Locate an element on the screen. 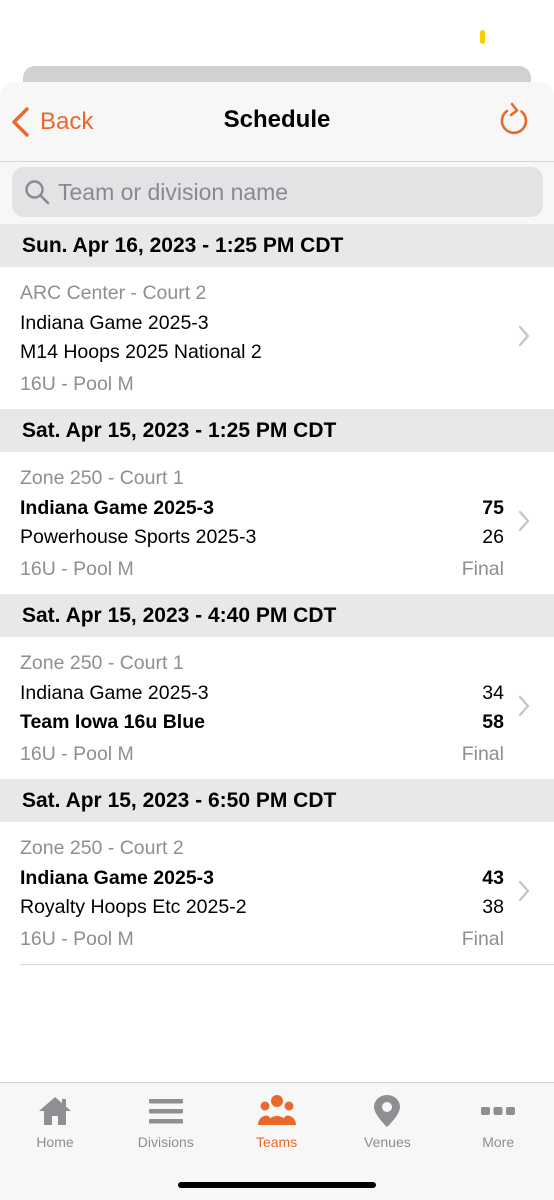 Image resolution: width=554 pixels, height=1200 pixels. tab-home: Home is located at coordinates (55, 1121).